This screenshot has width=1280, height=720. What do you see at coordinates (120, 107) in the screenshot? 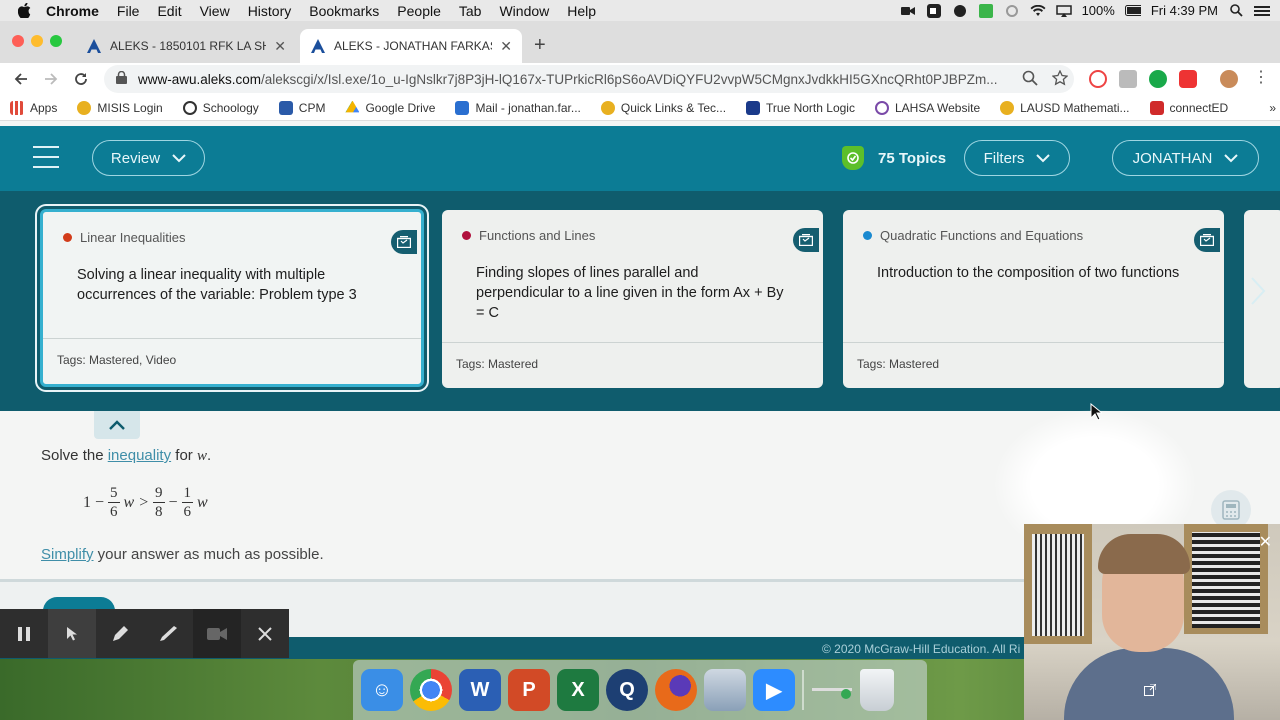
I see `bookmark-misis: MISIS Login` at bounding box center [120, 107].